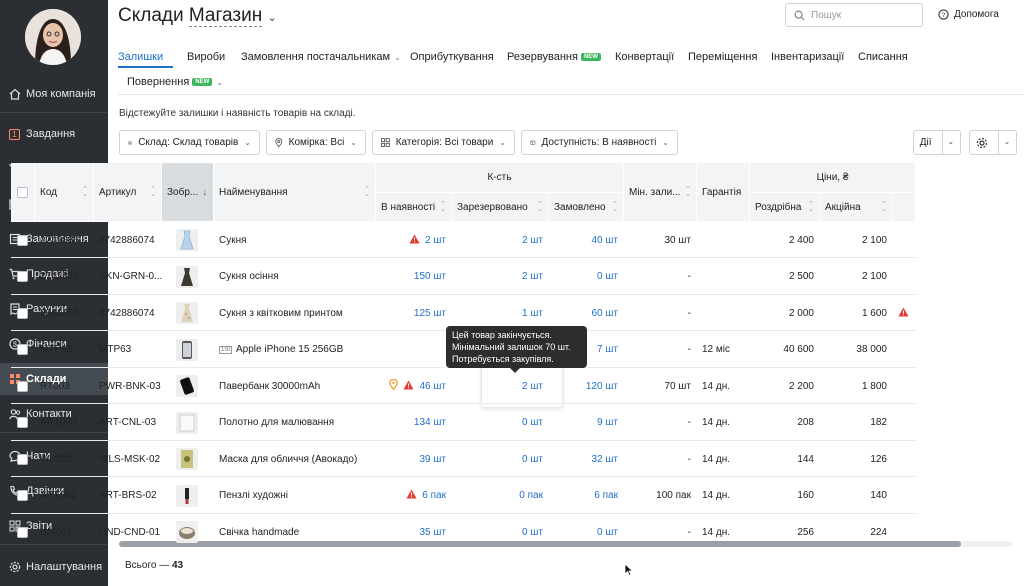  I want to click on category-filter: Категорія: Всі товари ⌄, so click(443, 142).